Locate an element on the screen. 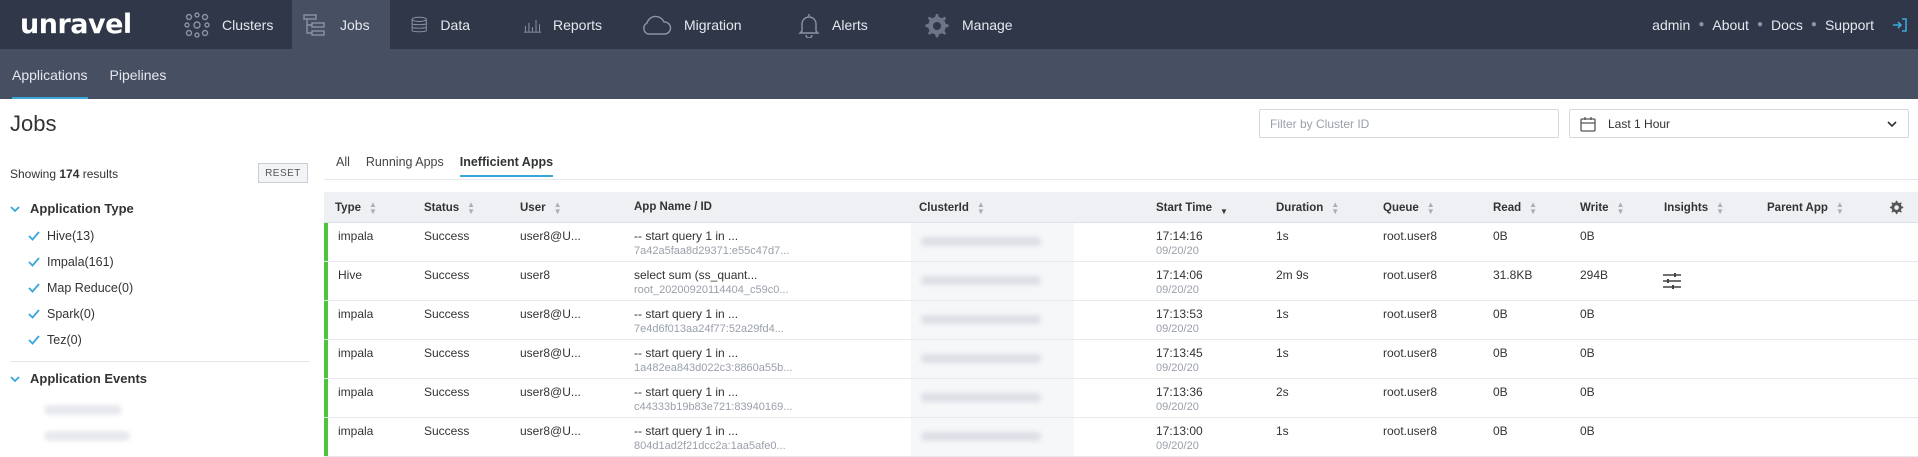 This screenshot has width=1918, height=457. cell-write: 294B is located at coordinates (1594, 275).